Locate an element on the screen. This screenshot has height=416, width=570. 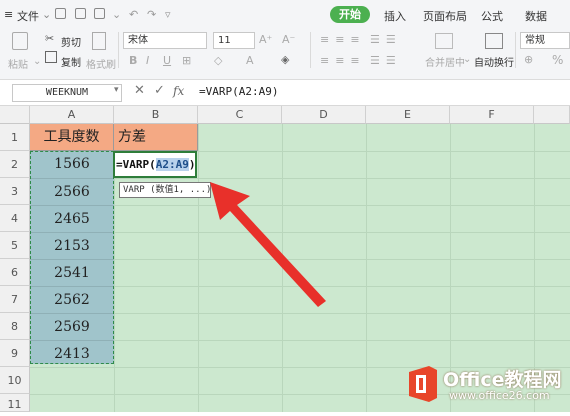
increase-font-icon: A⁺ is located at coordinates (265, 39).